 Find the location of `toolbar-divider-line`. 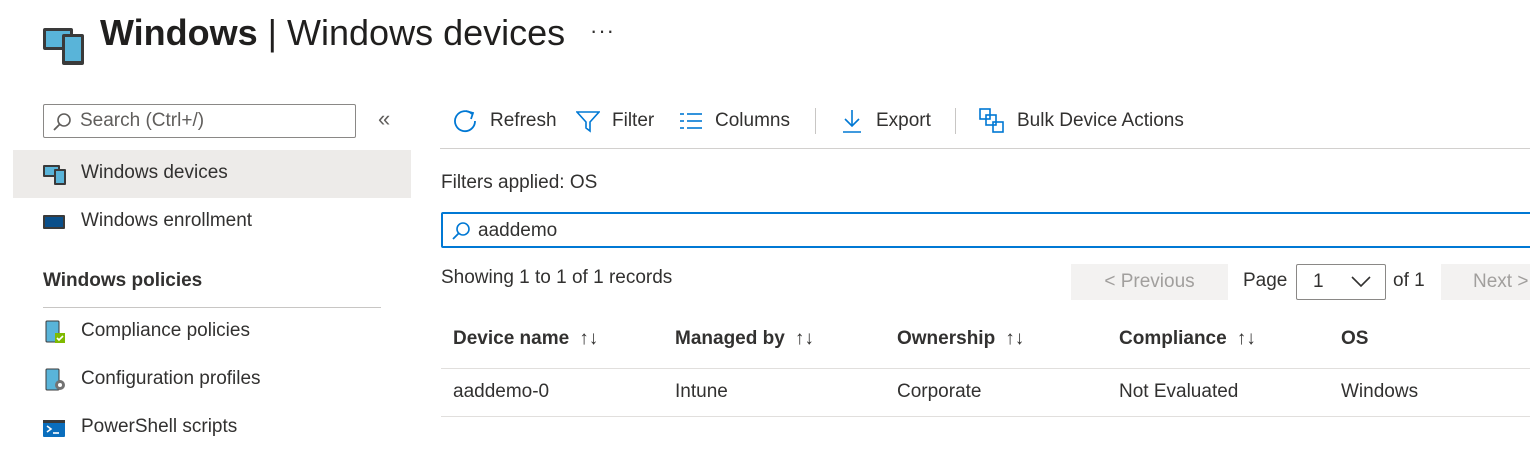

toolbar-divider-line is located at coordinates (985, 148).